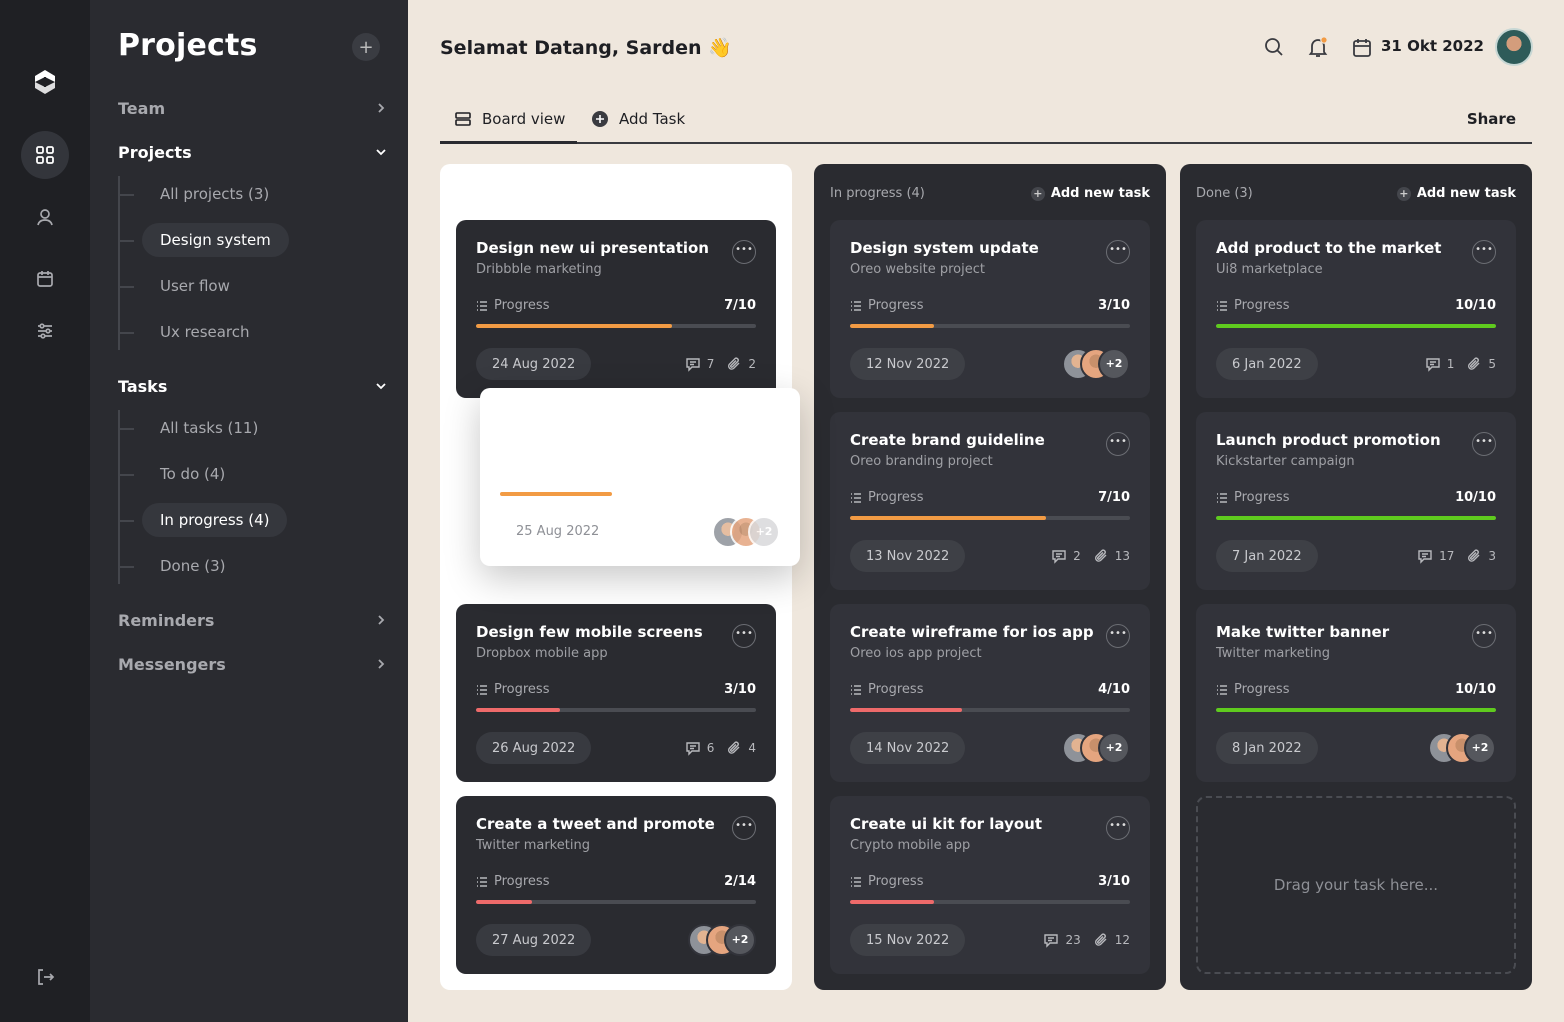 This screenshot has height=1022, width=1564. I want to click on comments-count: 23, so click(1062, 940).